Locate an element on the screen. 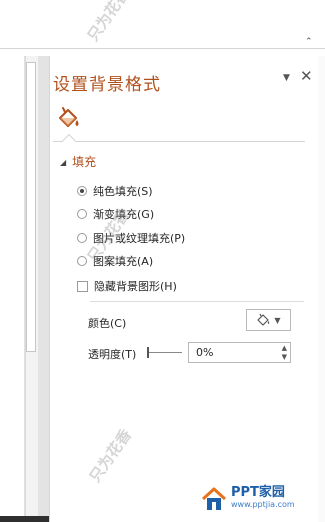 The height and width of the screenshot is (522, 325). ppt-home-logo: PPT家园 www.pptjia.com is located at coordinates (248, 499).